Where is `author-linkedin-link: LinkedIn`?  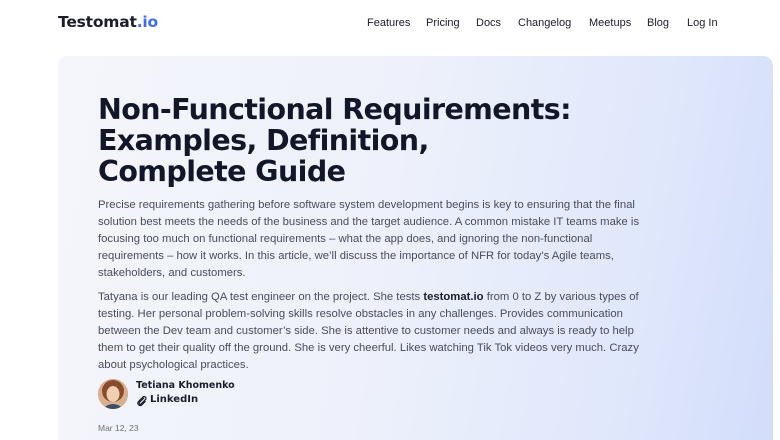 author-linkedin-link: LinkedIn is located at coordinates (181, 401).